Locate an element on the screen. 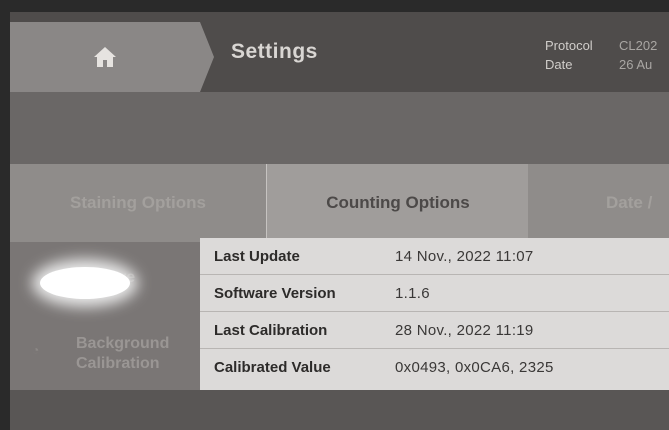 This screenshot has width=669, height=430. calibrated-value-label: Calibrated Value is located at coordinates (272, 367).